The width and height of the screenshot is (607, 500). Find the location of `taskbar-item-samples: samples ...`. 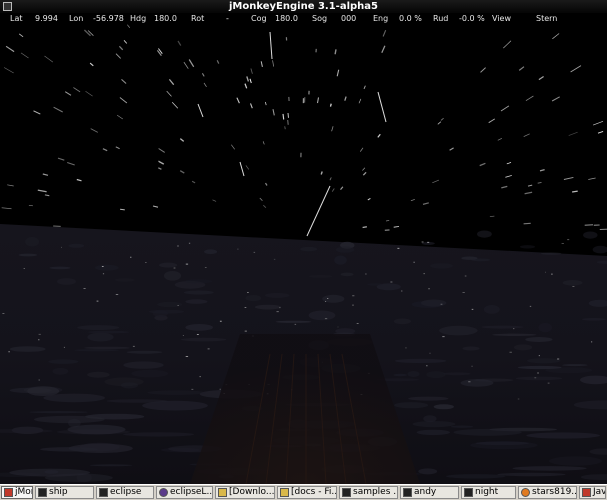

taskbar-item-samples: samples ... is located at coordinates (368, 492).